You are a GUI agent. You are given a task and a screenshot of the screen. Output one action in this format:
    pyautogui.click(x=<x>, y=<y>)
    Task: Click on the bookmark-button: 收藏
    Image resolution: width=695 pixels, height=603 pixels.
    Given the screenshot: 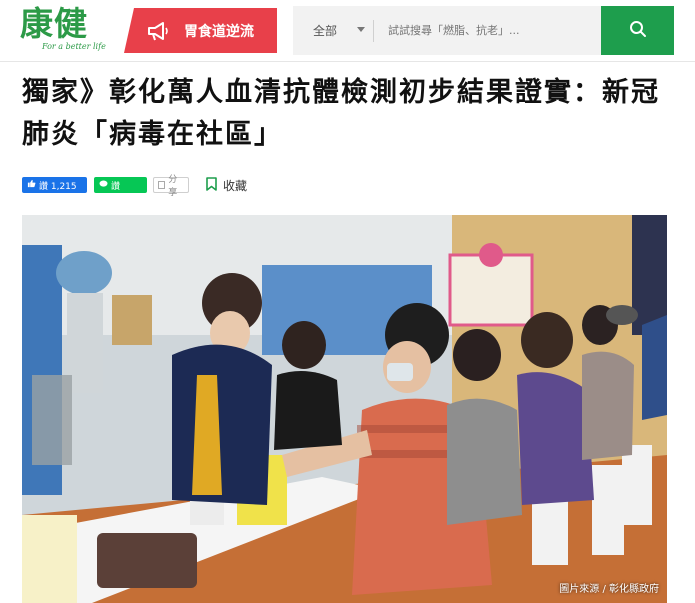 What is the action you would take?
    pyautogui.click(x=227, y=185)
    